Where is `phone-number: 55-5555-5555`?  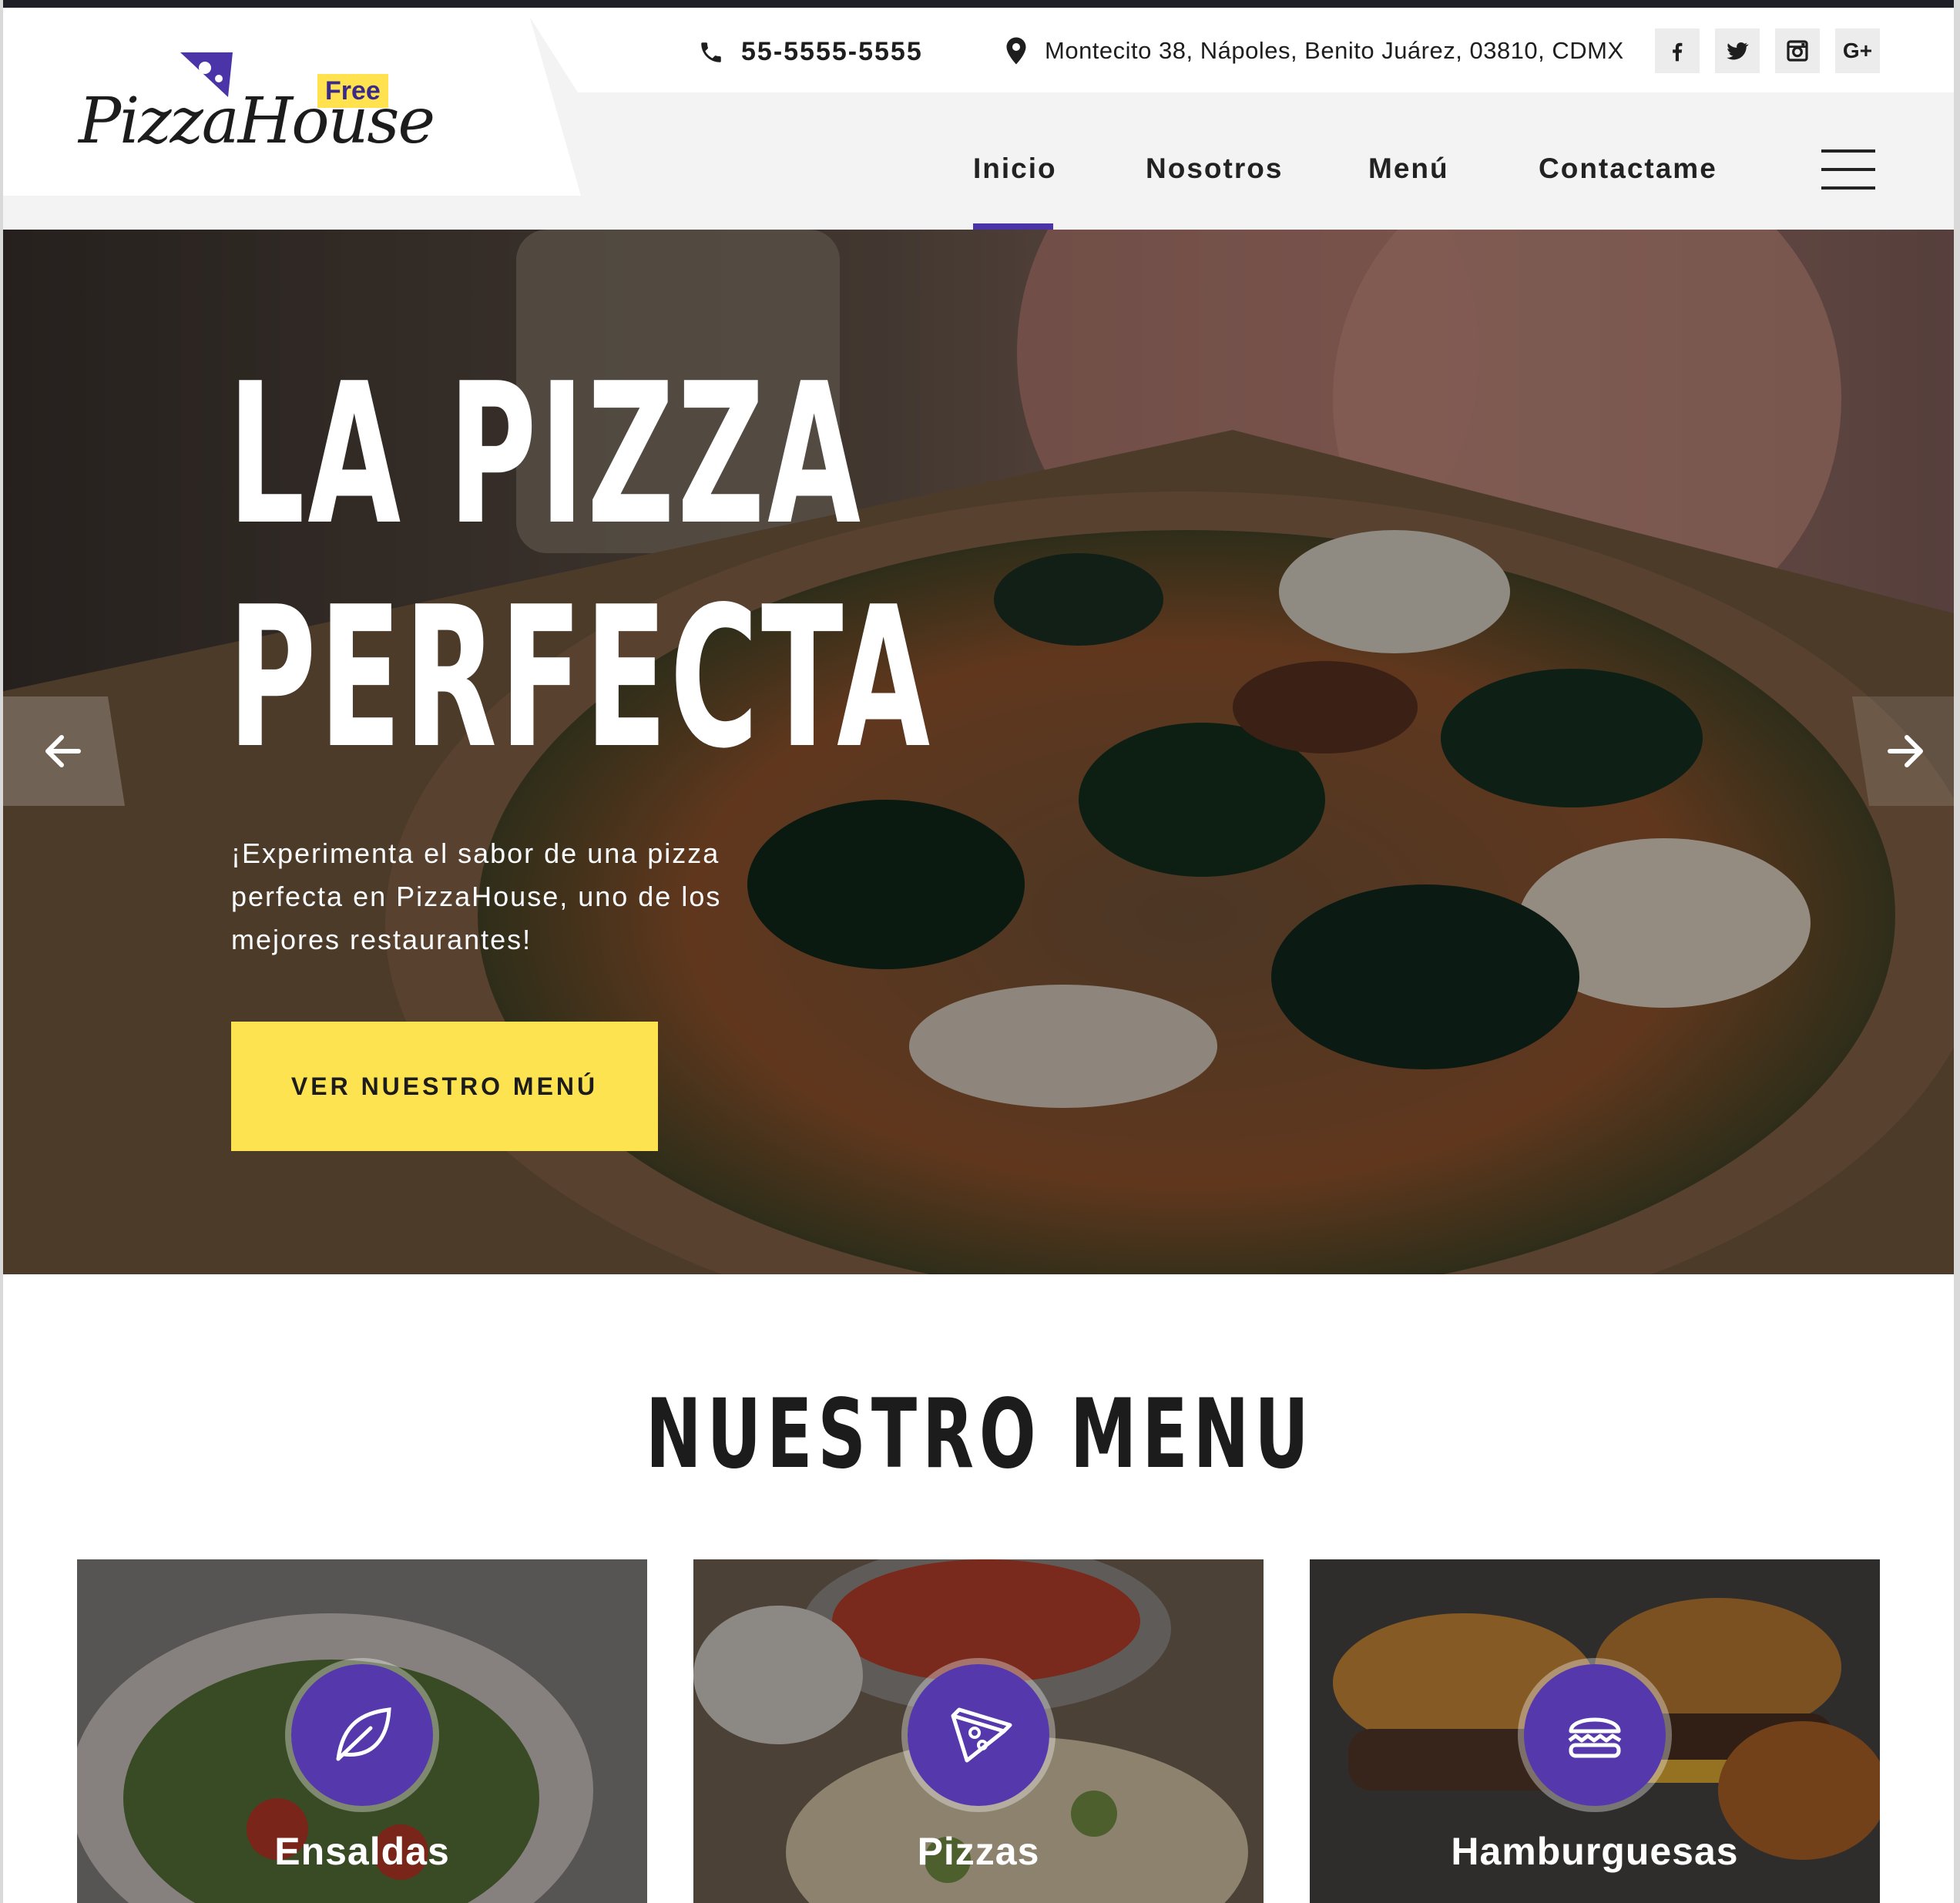 phone-number: 55-5555-5555 is located at coordinates (832, 51).